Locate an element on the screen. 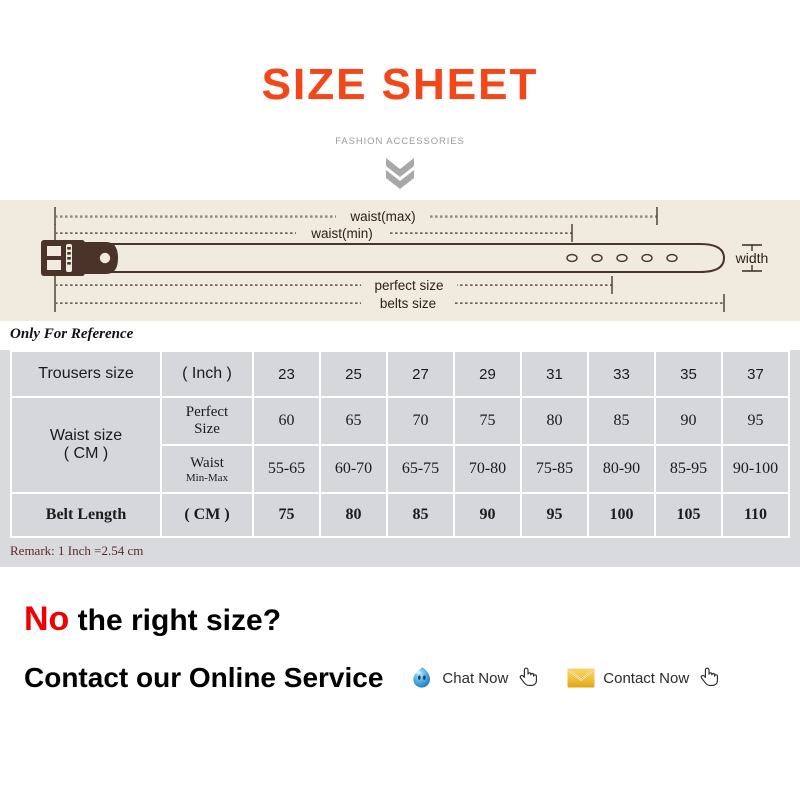 This screenshot has height=800, width=800. contact-now-label: Contact Now is located at coordinates (646, 678).